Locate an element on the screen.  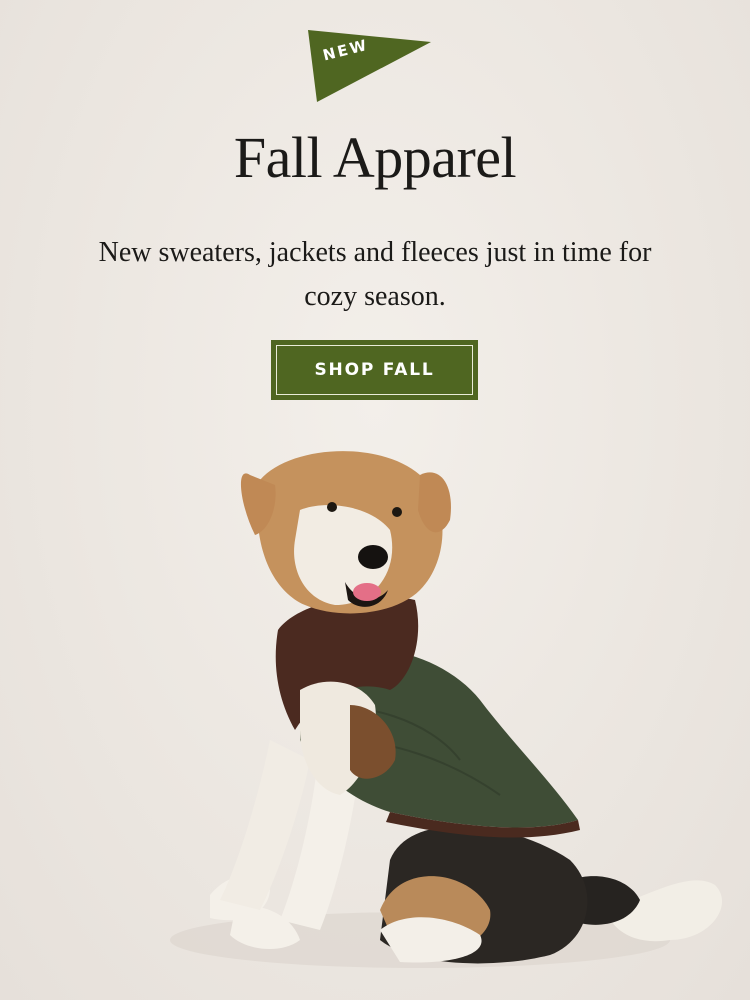
shop-fall-button-label: SHOP FALL is located at coordinates (374, 370).